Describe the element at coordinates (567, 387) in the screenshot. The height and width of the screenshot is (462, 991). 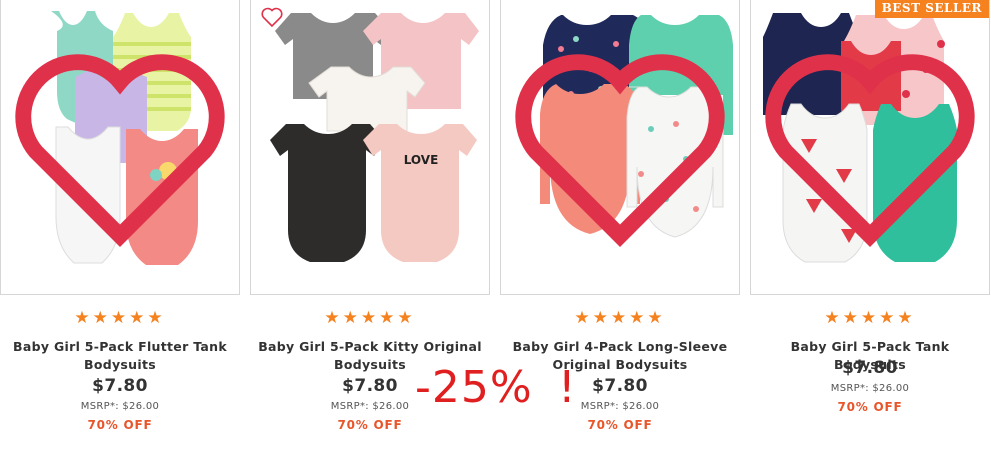
I see `discount-overlay-mark: !` at that location.